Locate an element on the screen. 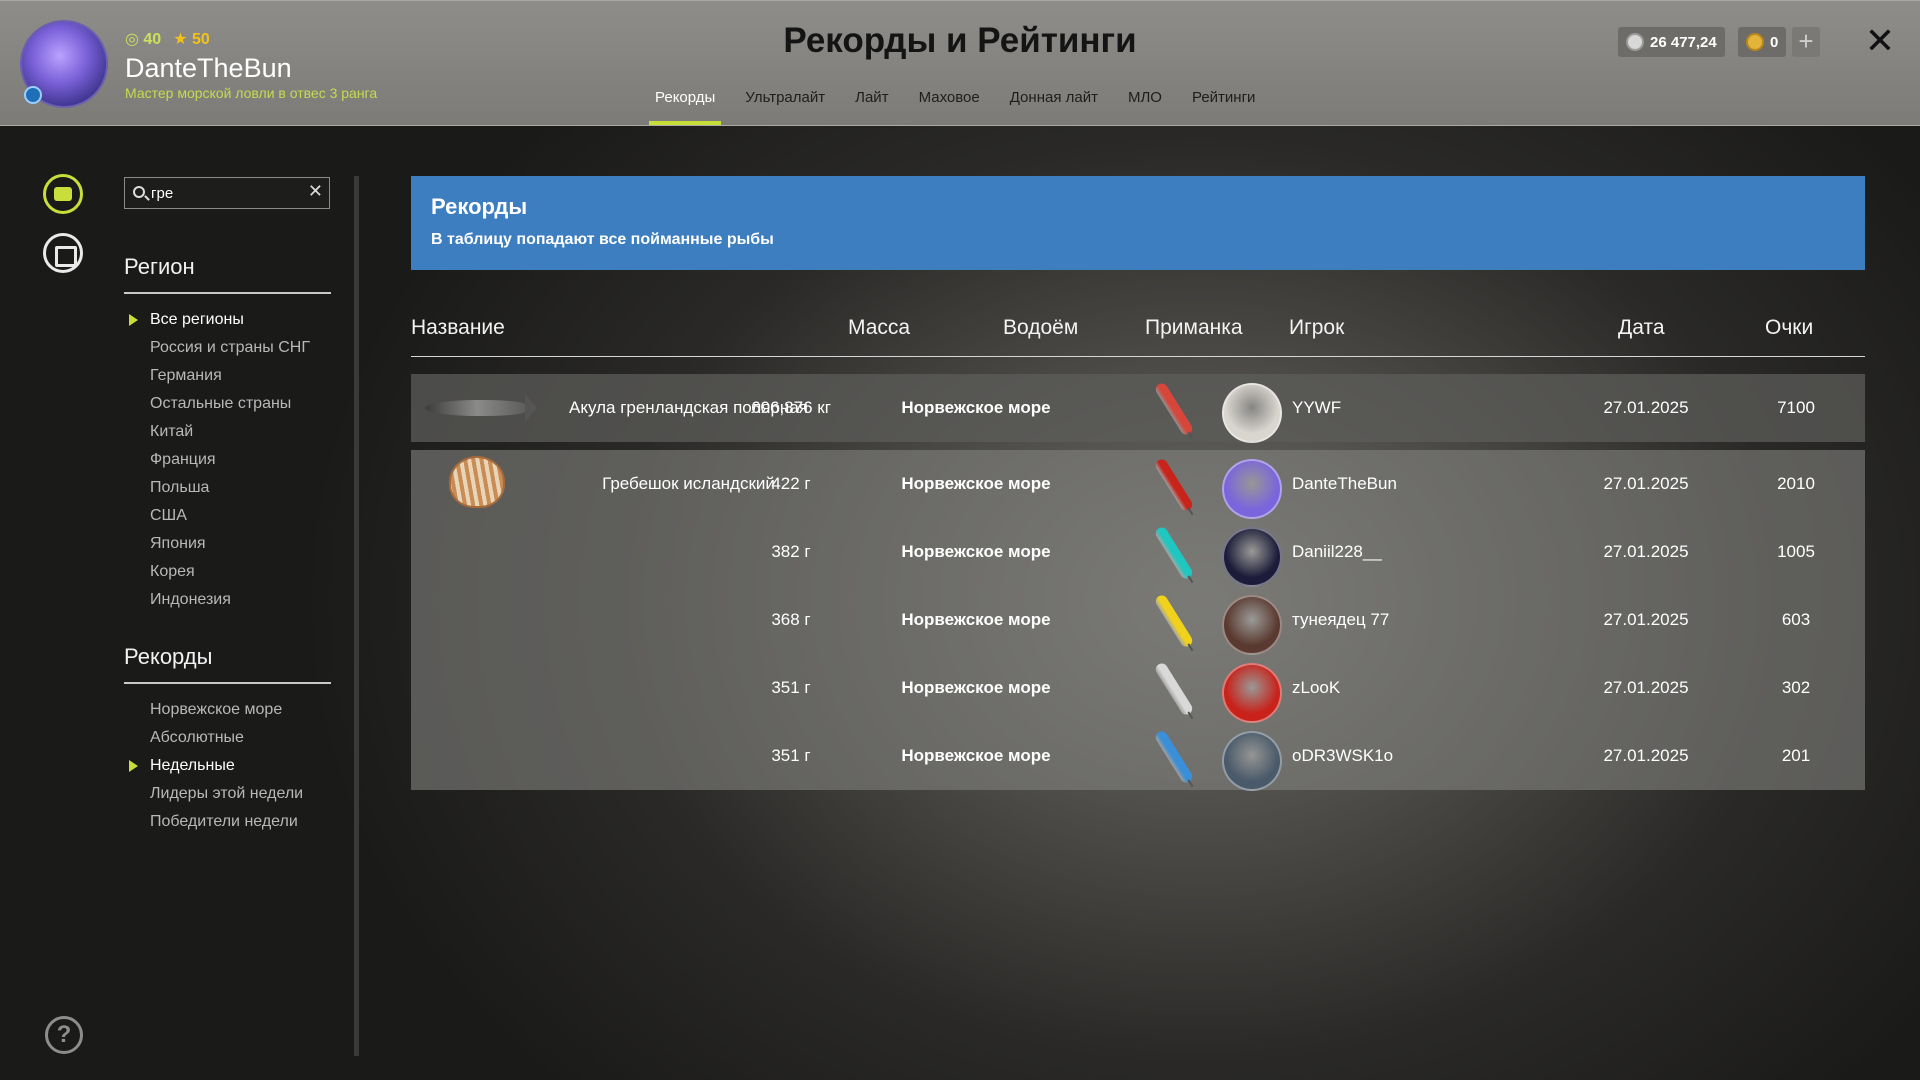 The width and height of the screenshot is (1920, 1080). records-item-week-winners: Победители недели is located at coordinates (226, 822).